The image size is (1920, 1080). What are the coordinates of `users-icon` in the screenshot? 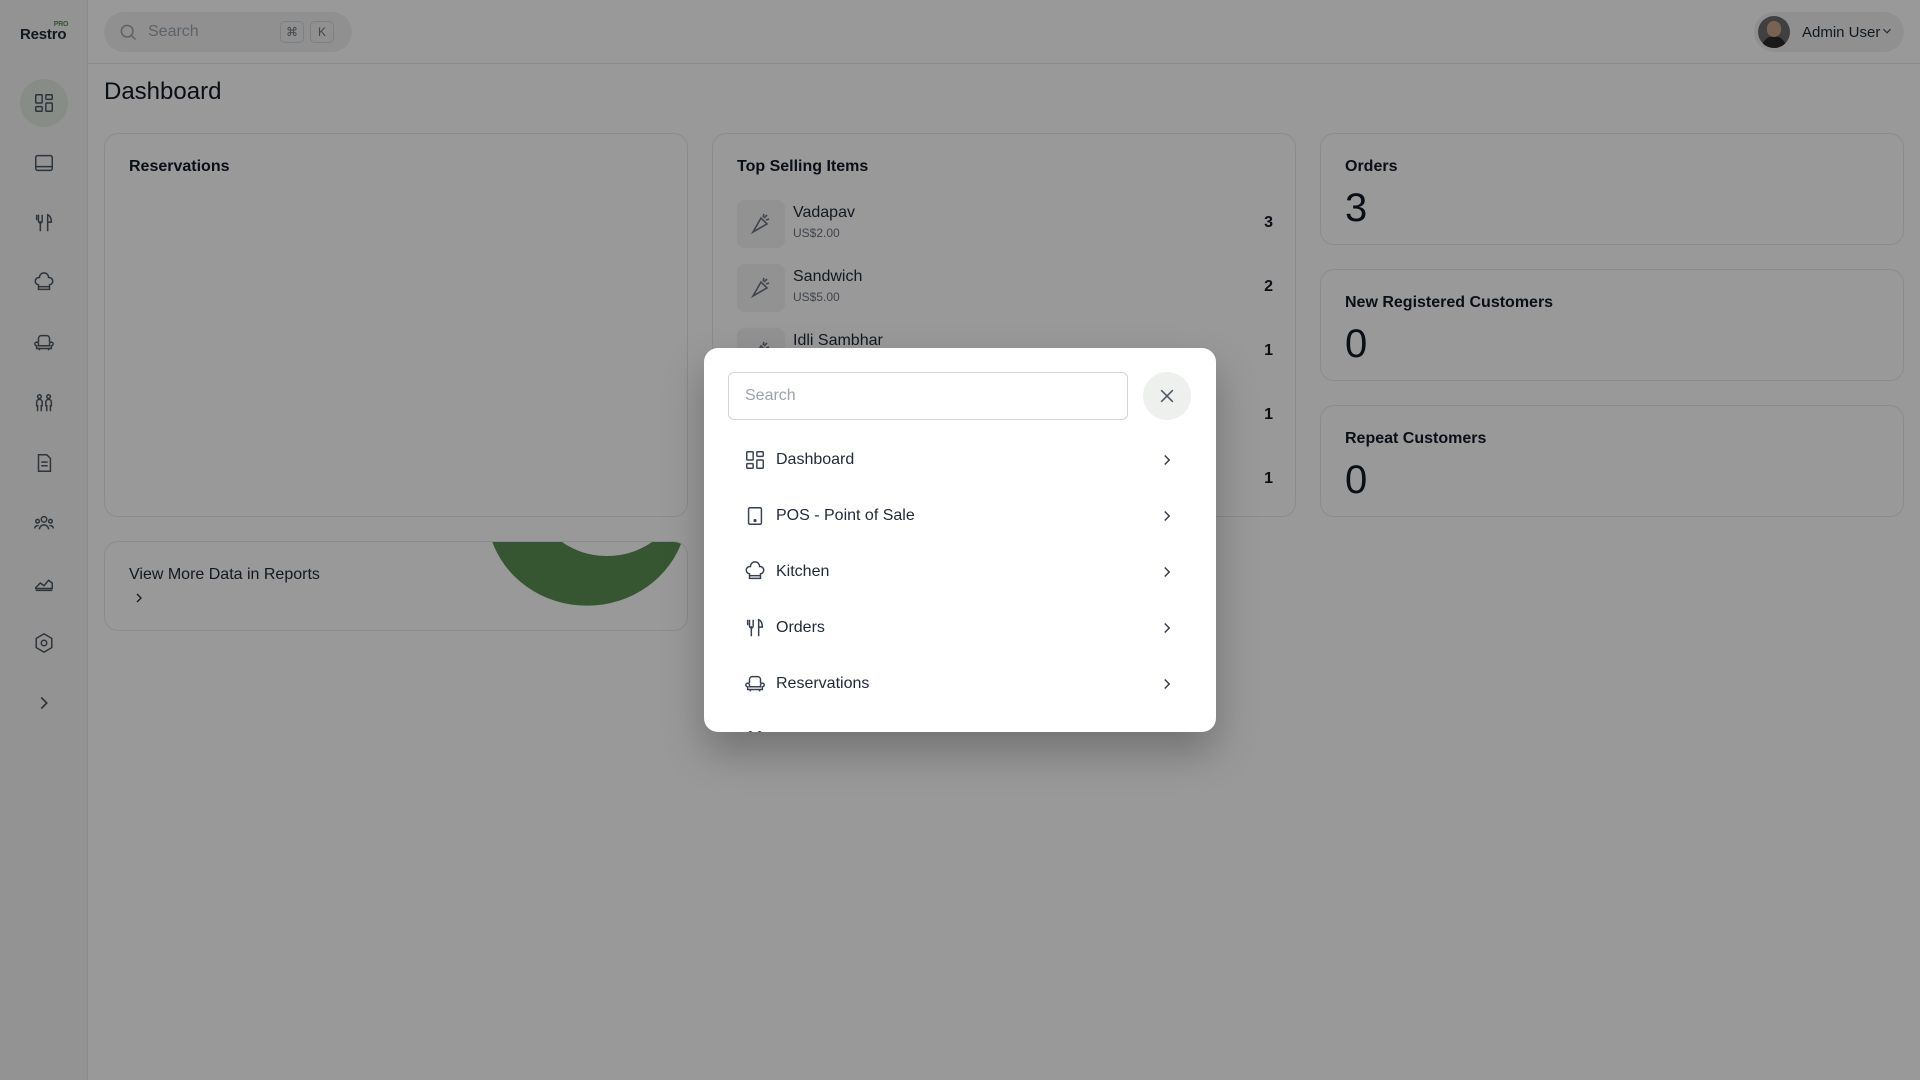 It's located at (755, 731).